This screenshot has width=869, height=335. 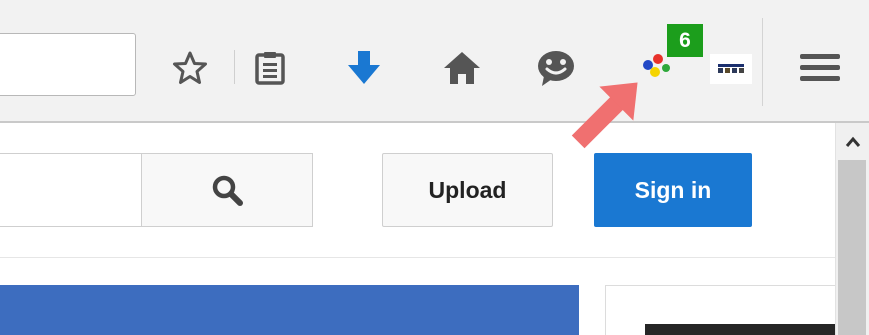 I want to click on card-thumbnail, so click(x=740, y=329).